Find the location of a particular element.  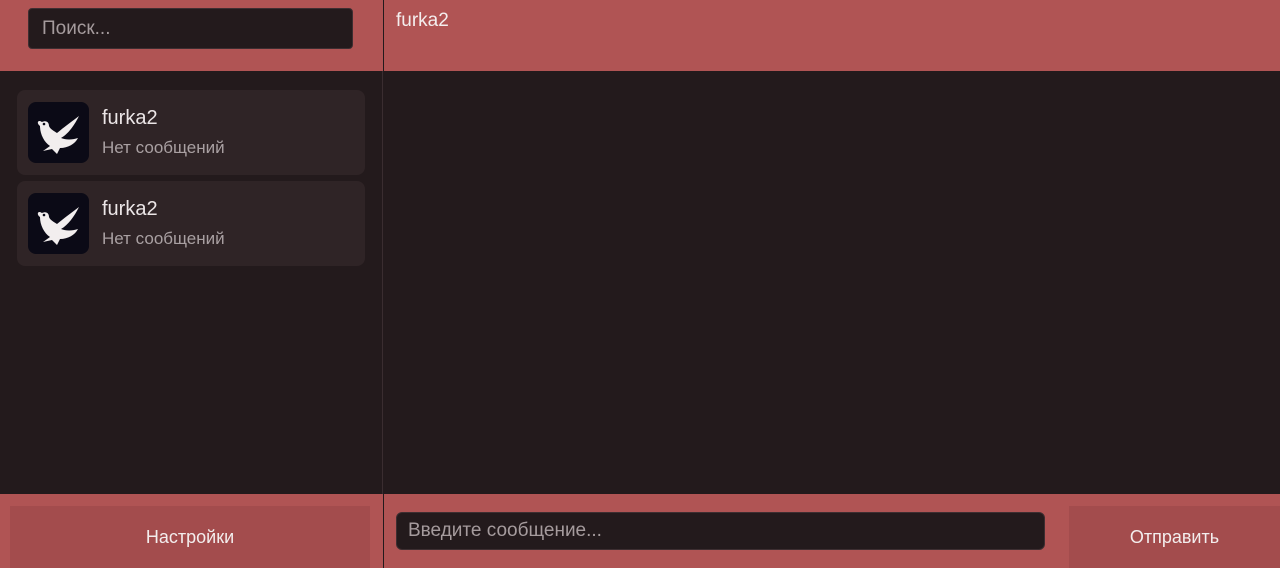

settings-button: Настройки is located at coordinates (190, 537).